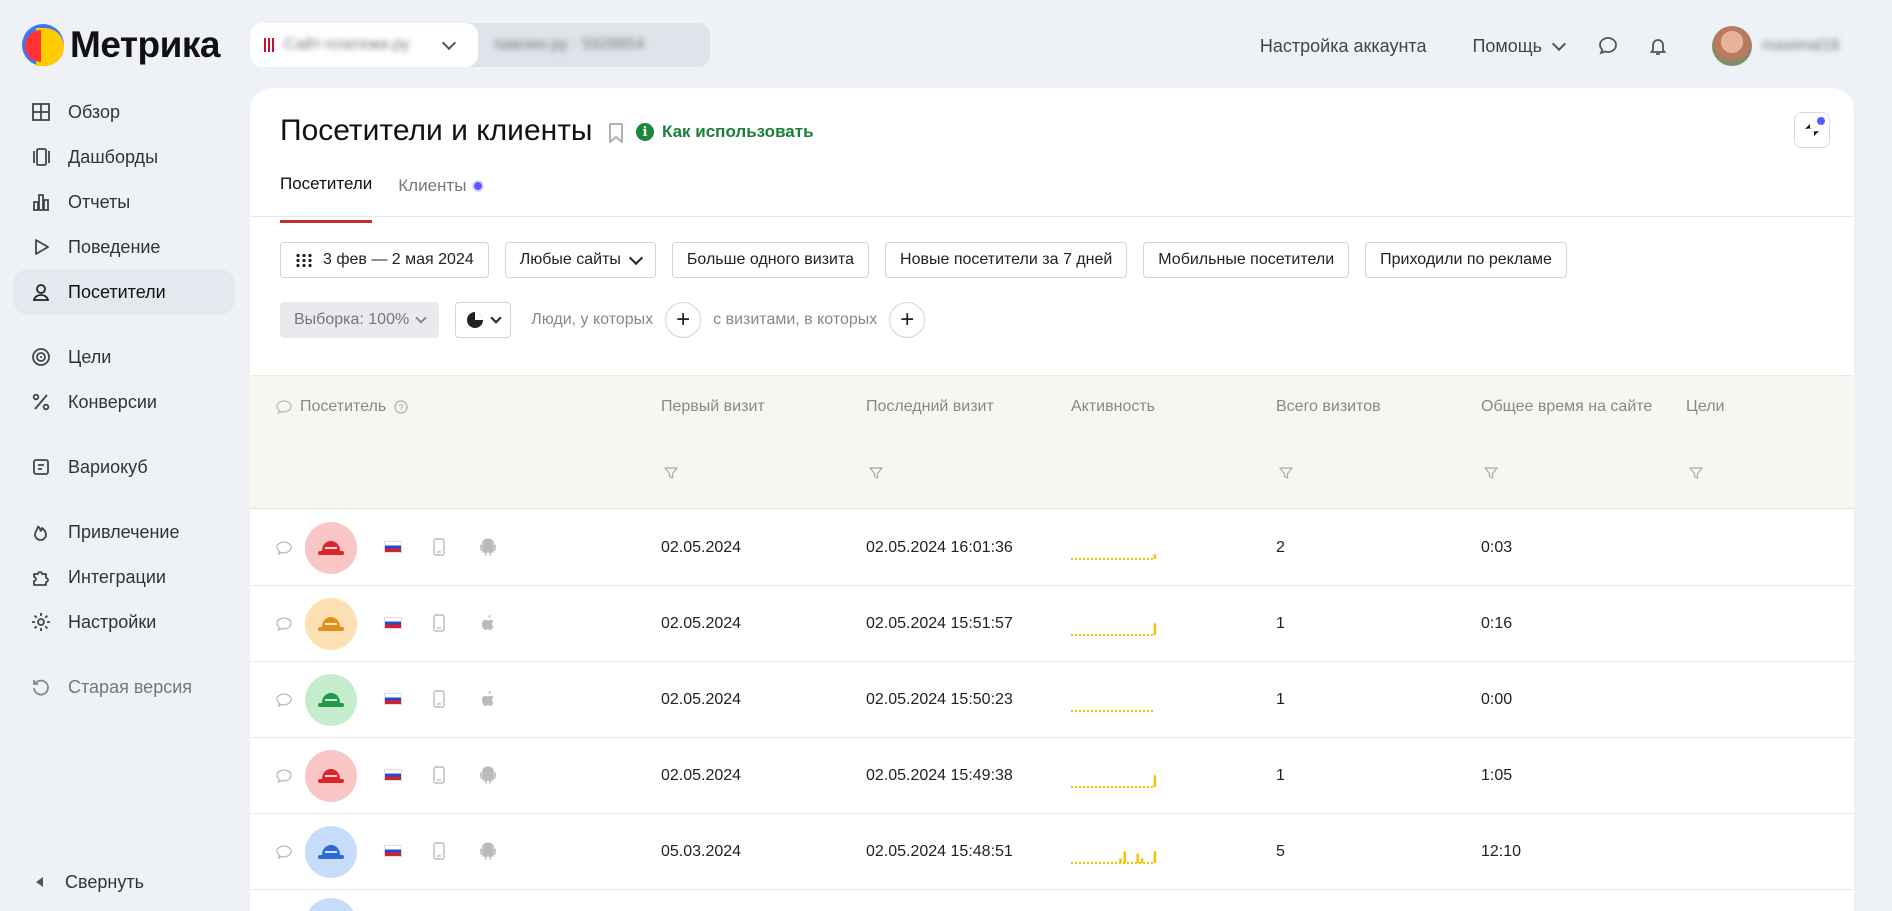 Image resolution: width=1892 pixels, height=911 pixels. What do you see at coordinates (770, 260) in the screenshot?
I see `preset-more-than-one-visit: Больше одного визита` at bounding box center [770, 260].